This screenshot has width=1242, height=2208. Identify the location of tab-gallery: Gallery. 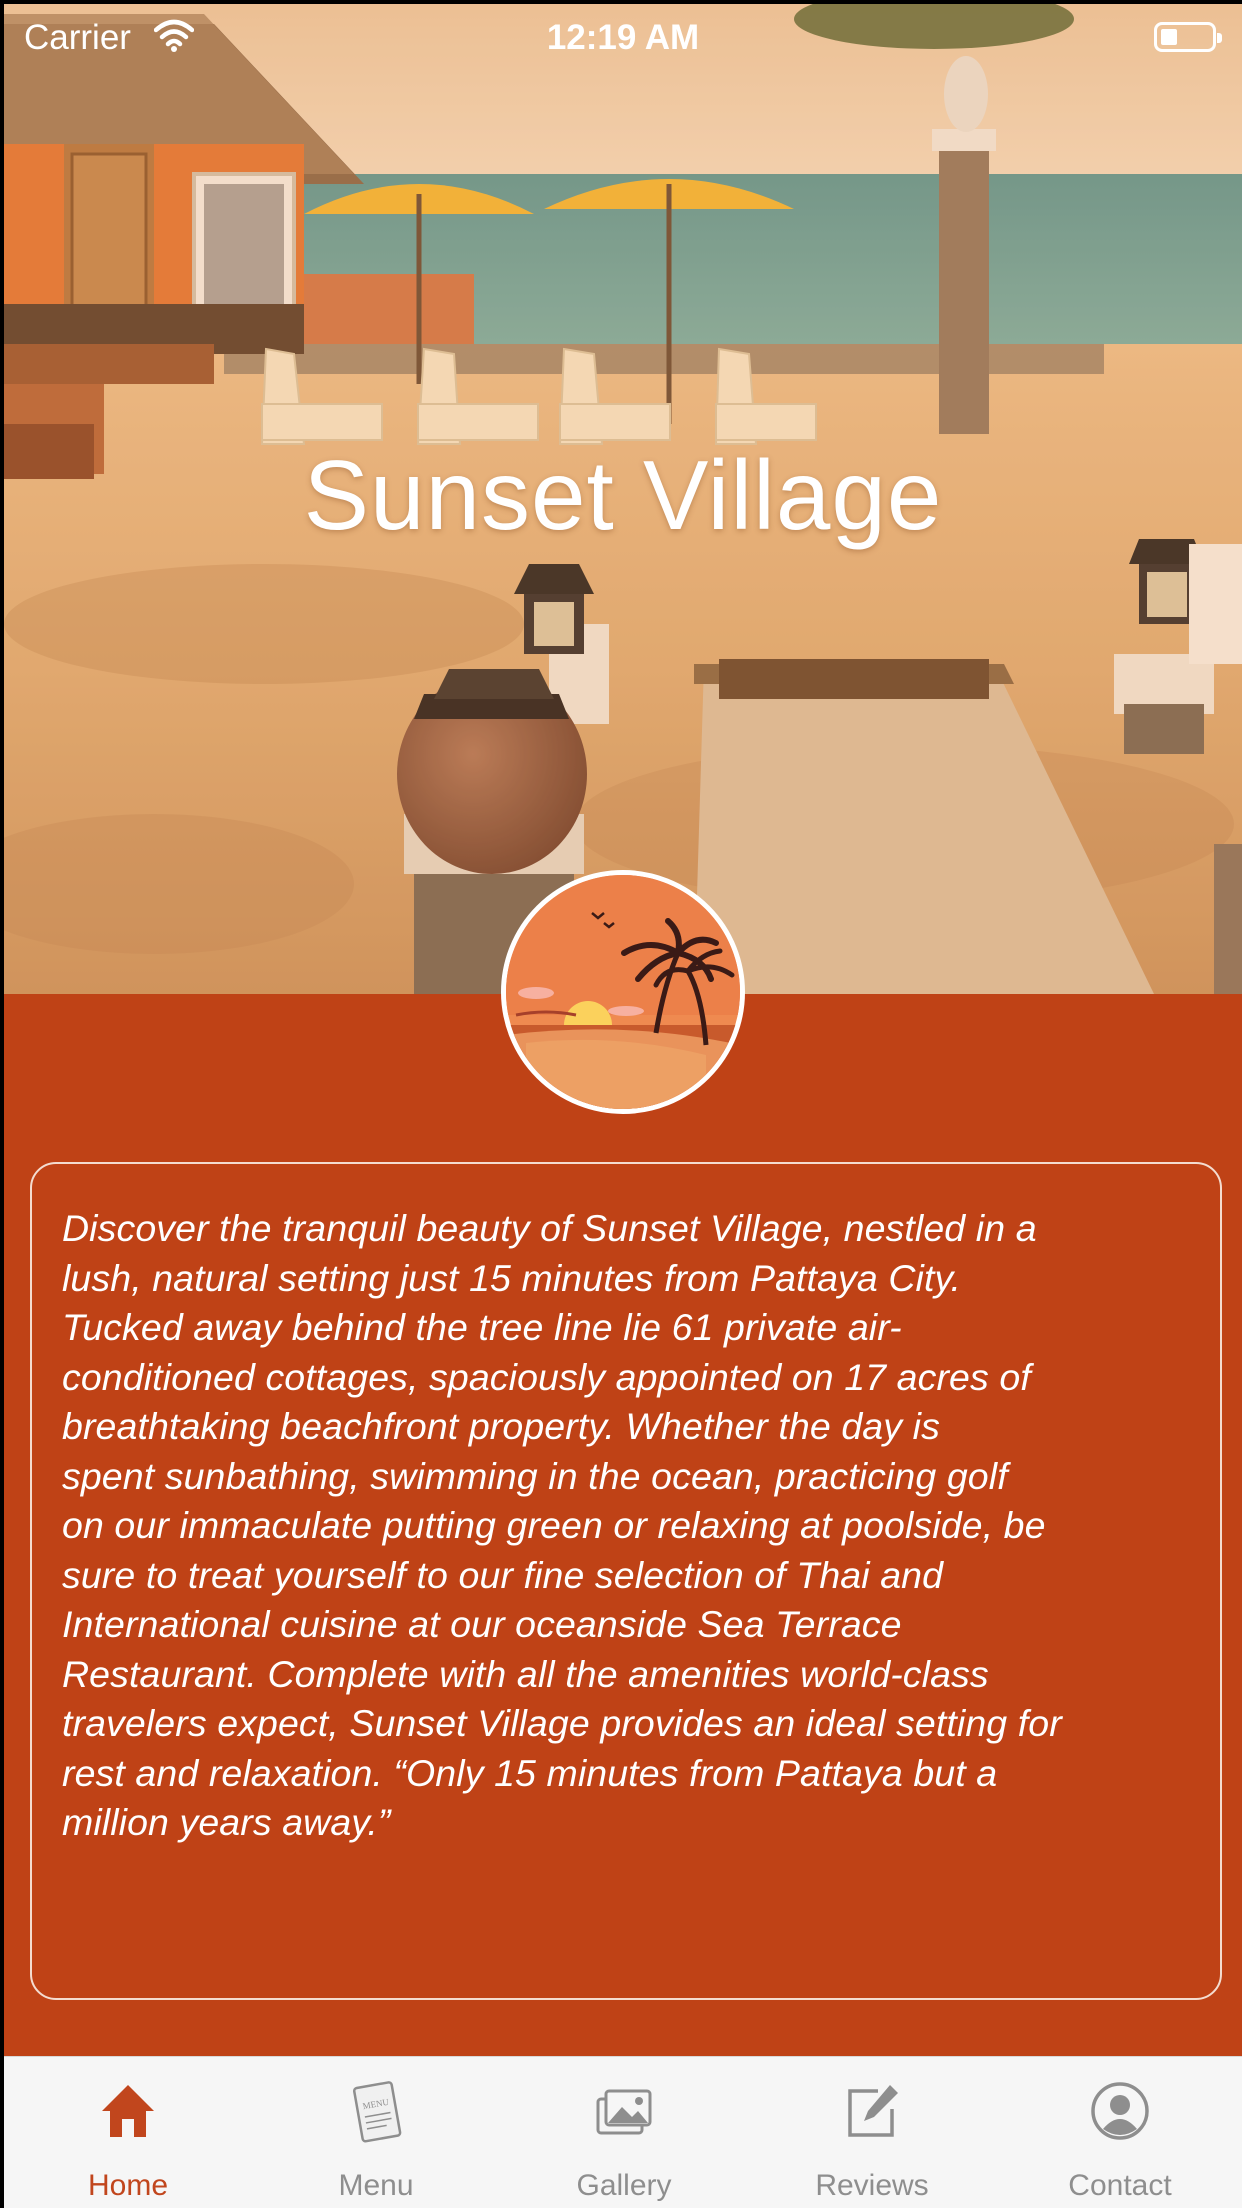
(624, 2132).